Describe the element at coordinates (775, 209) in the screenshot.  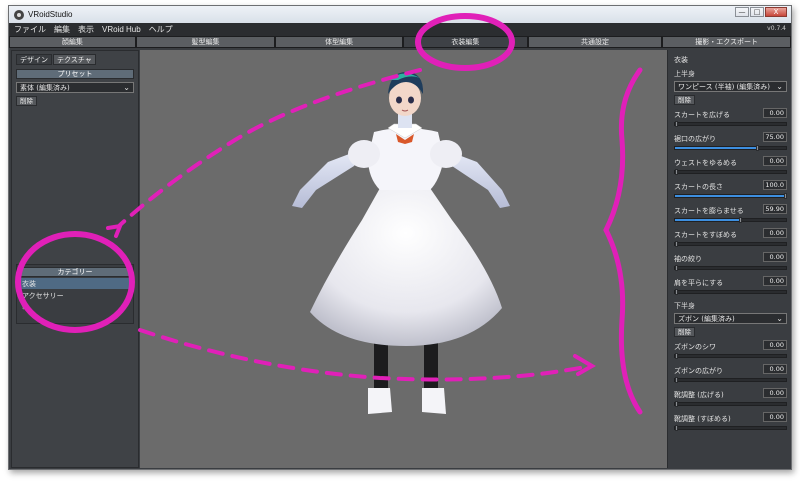
I see `param-value-input: 59.90` at that location.